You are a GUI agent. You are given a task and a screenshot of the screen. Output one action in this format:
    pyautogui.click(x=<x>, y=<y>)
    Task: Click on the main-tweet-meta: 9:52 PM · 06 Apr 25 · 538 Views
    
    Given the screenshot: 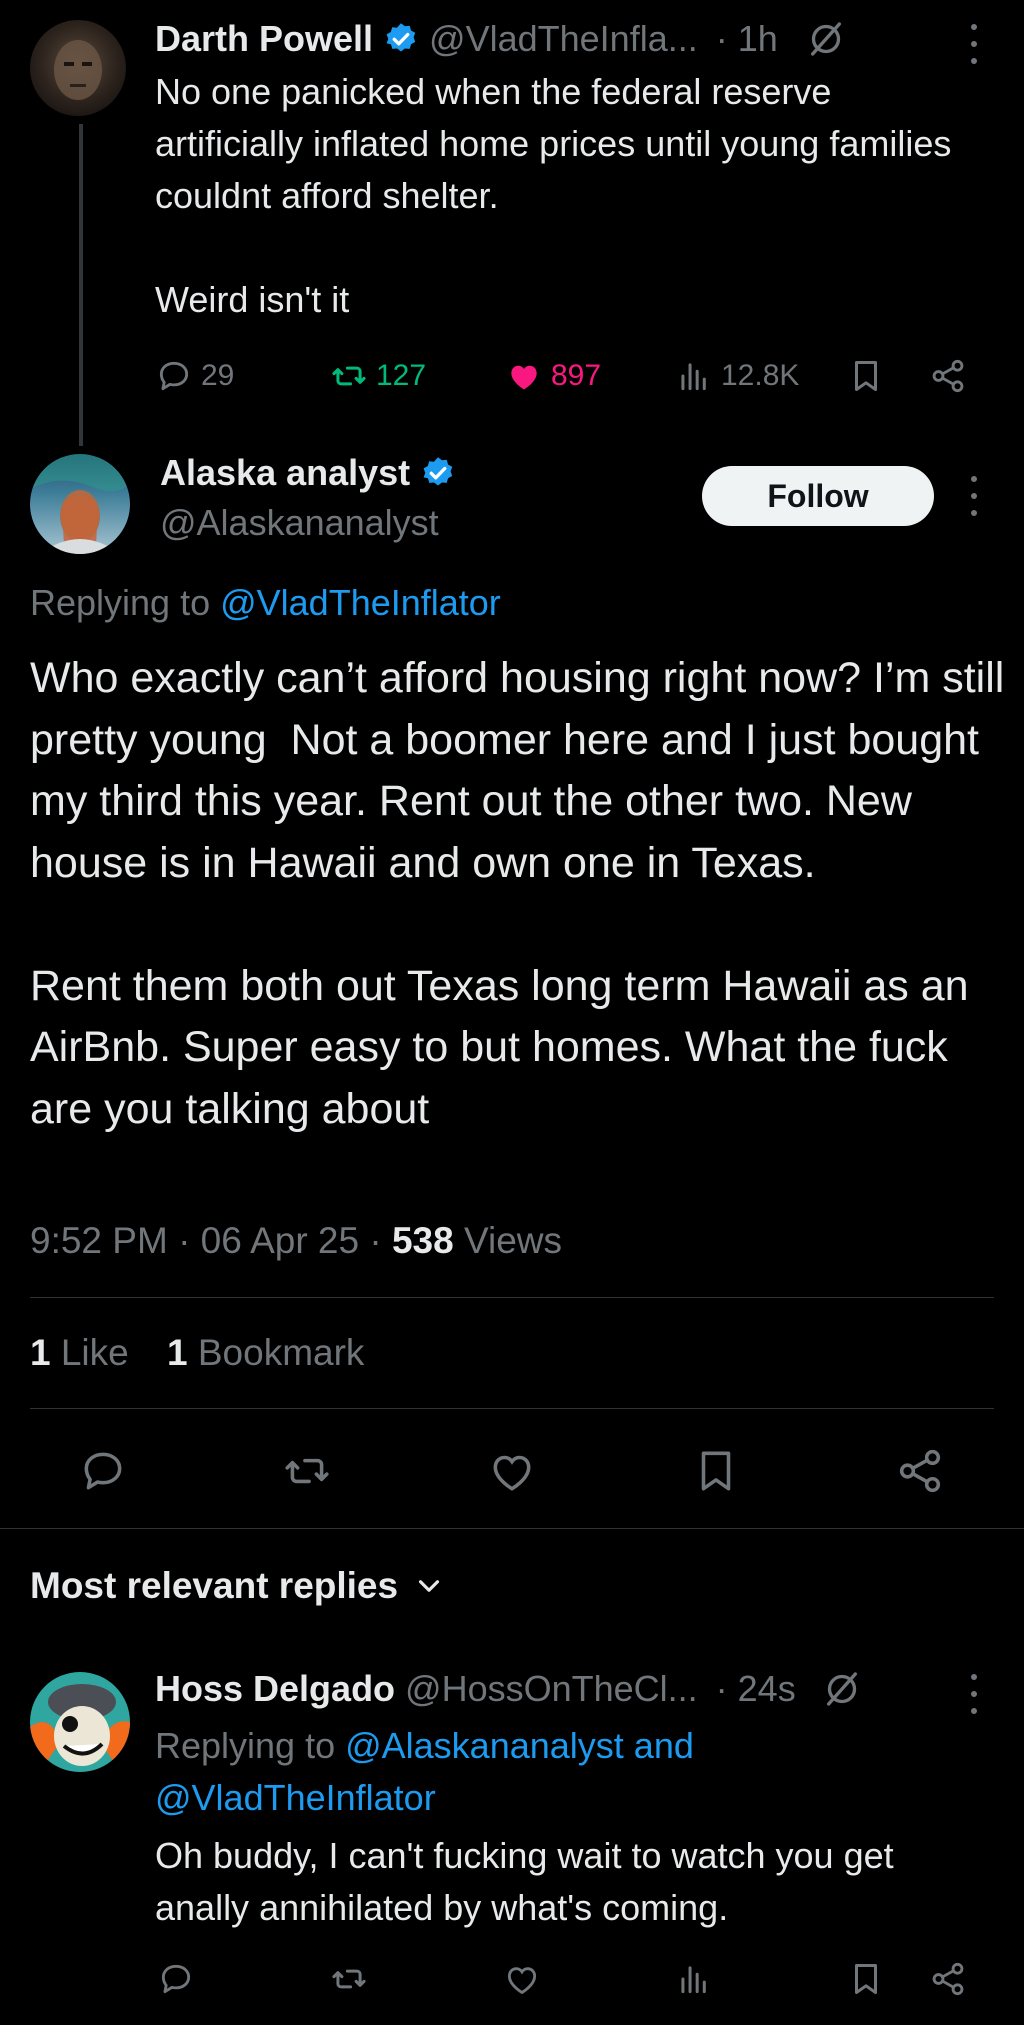 What is the action you would take?
    pyautogui.click(x=296, y=1241)
    